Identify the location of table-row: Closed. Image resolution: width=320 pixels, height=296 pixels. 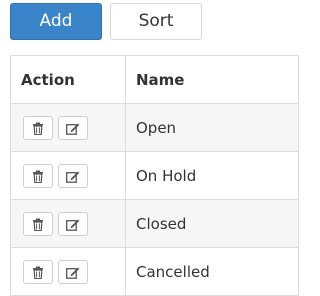
(154, 223).